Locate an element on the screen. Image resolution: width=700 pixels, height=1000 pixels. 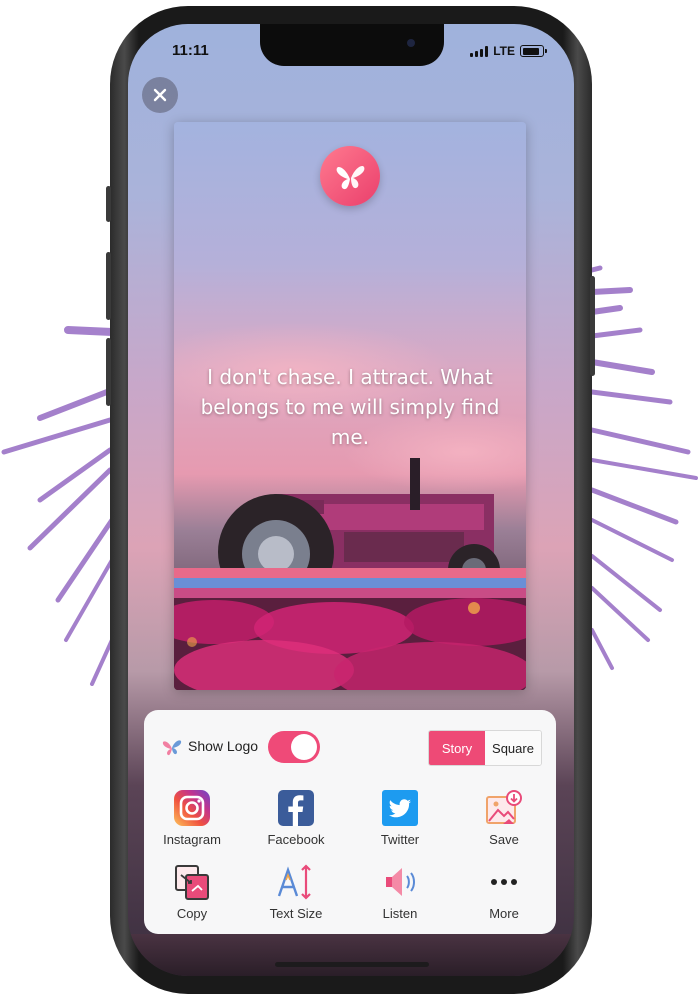
signal-icon is located at coordinates (479, 51).